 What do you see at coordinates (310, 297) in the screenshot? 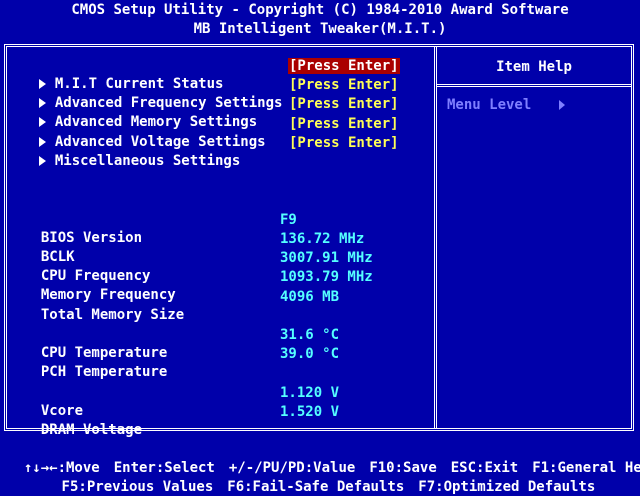
I see `info-value: 4096 MB` at bounding box center [310, 297].